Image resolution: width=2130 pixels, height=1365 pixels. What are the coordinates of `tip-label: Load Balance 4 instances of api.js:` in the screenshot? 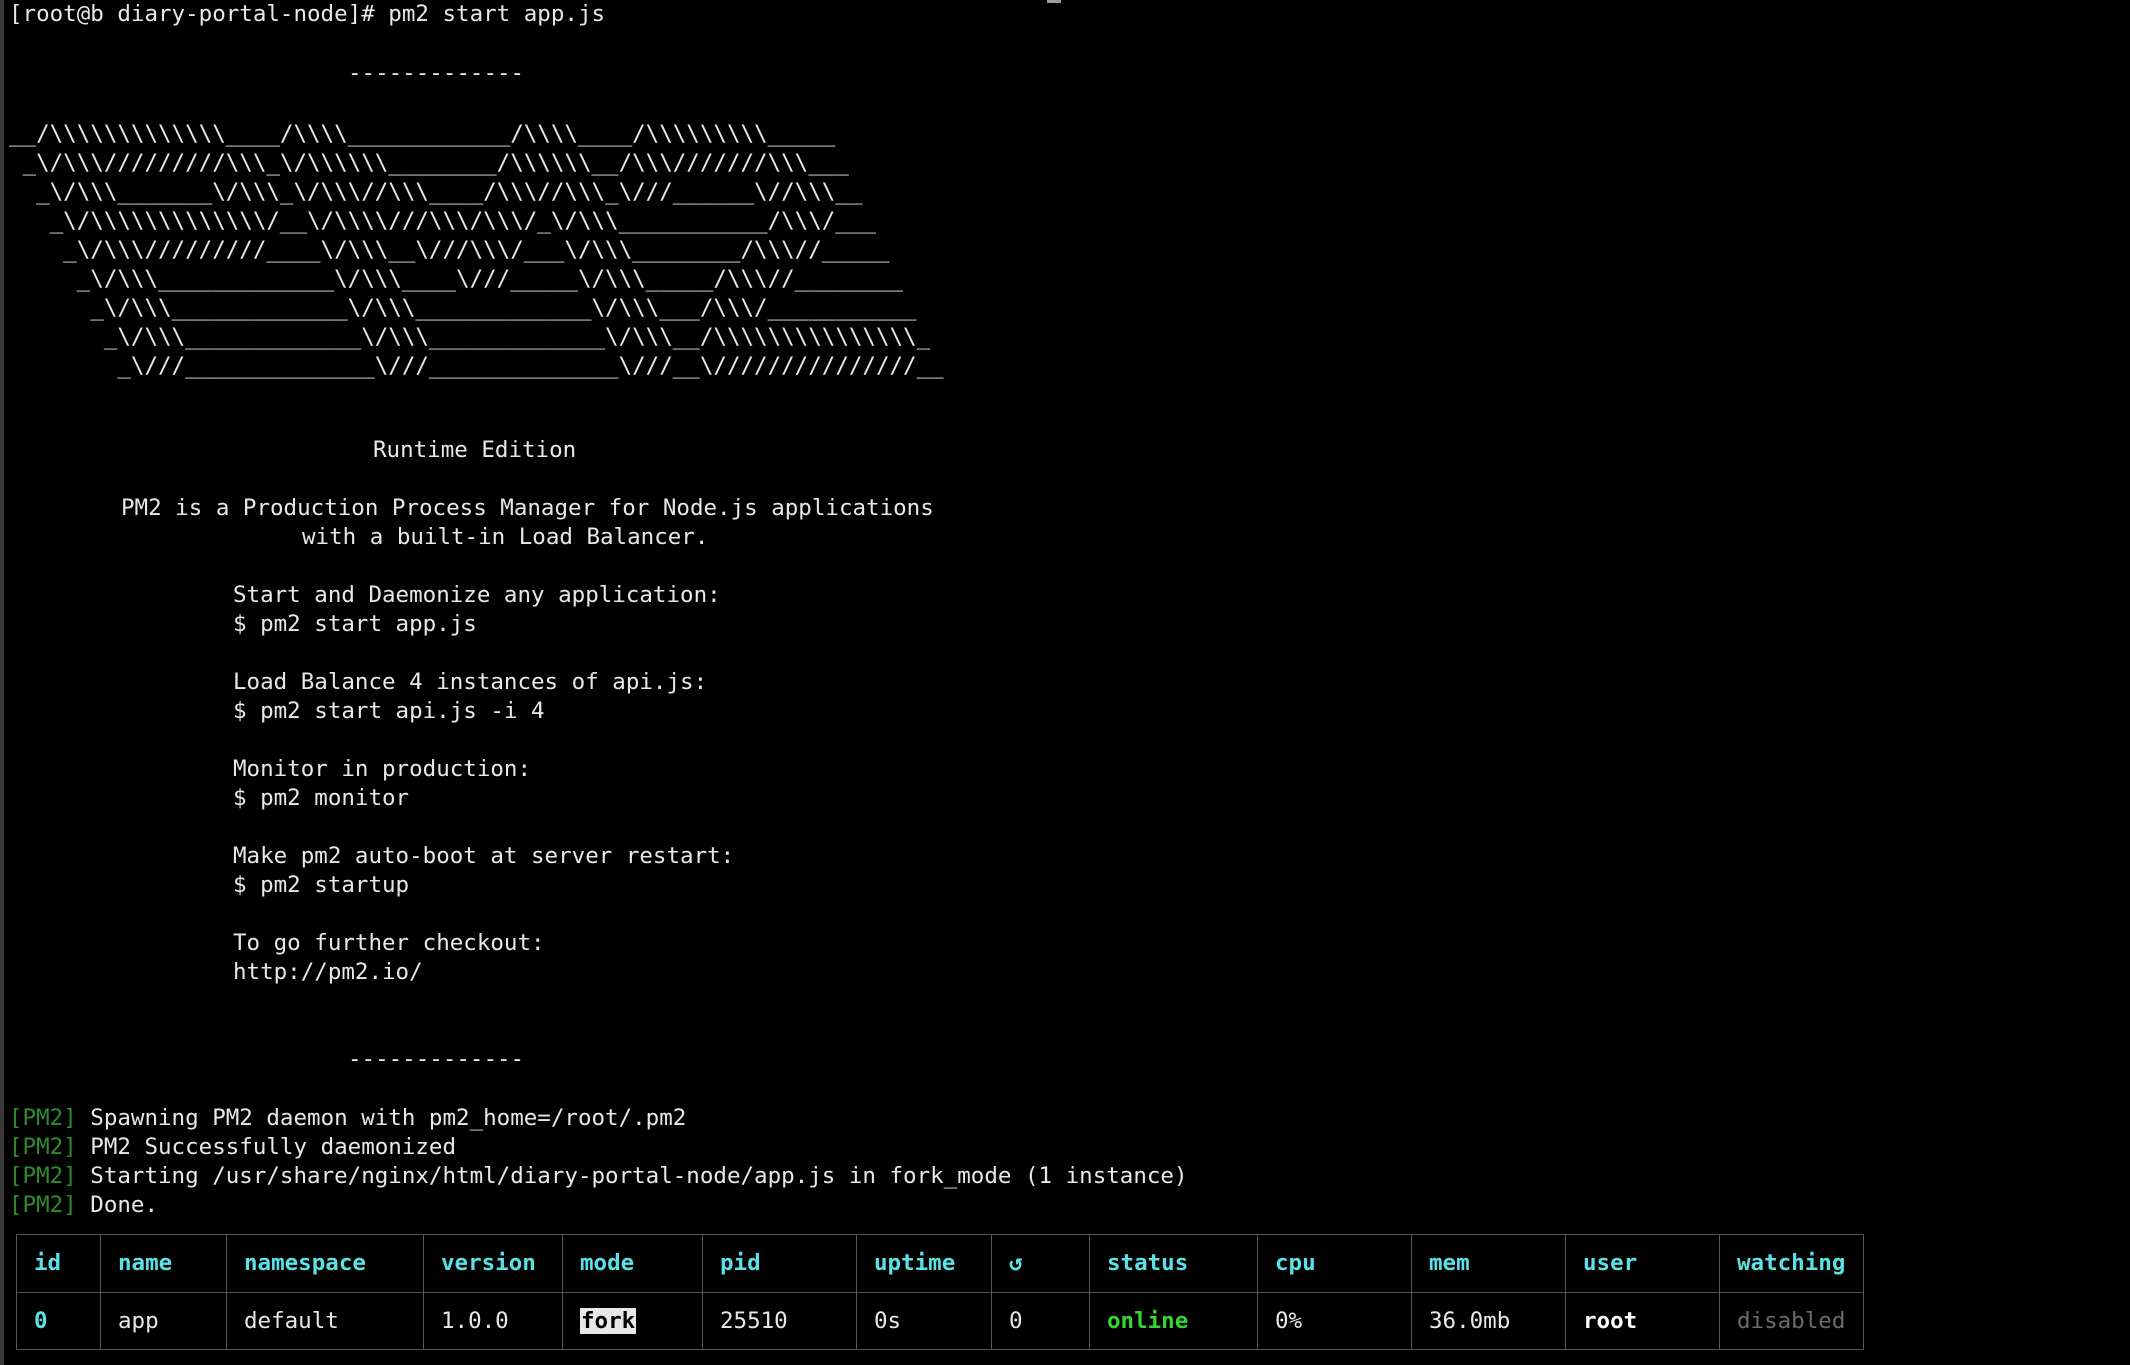 It's located at (470, 682).